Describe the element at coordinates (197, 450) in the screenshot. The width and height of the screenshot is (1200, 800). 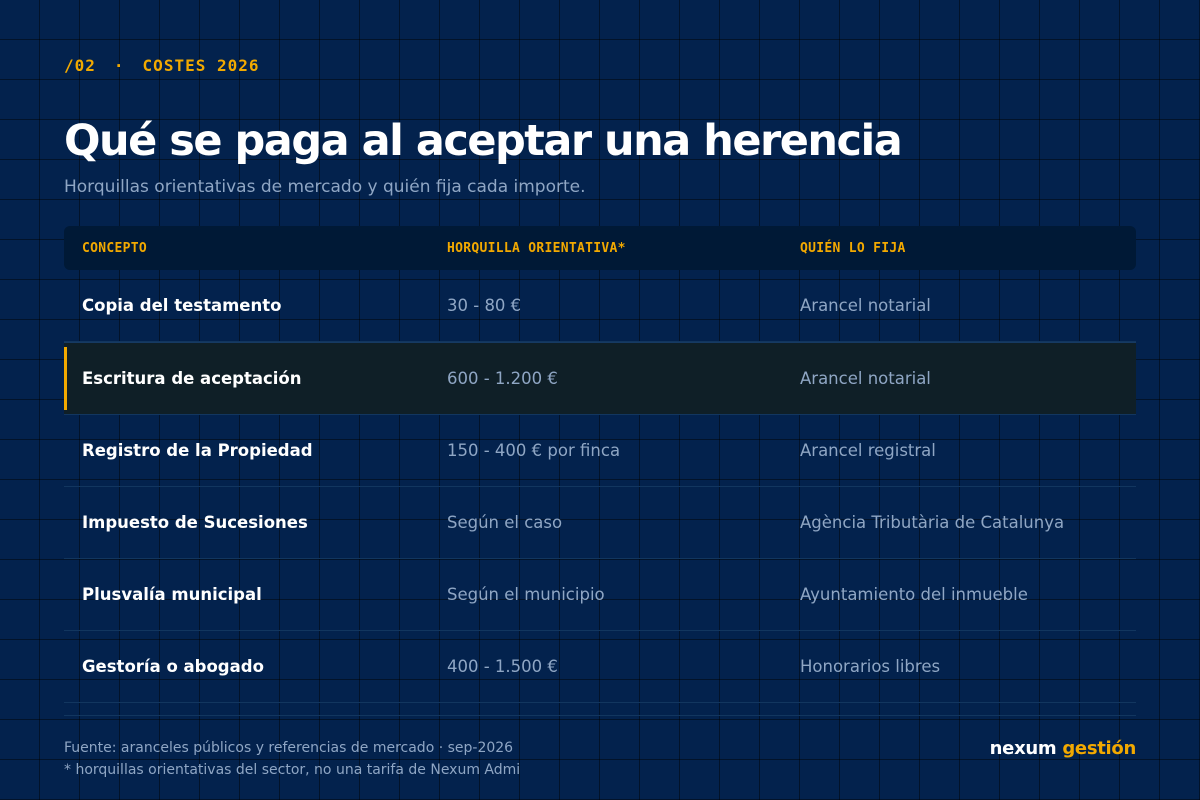
I see `cell-concepto: Registro de la Propiedad` at that location.